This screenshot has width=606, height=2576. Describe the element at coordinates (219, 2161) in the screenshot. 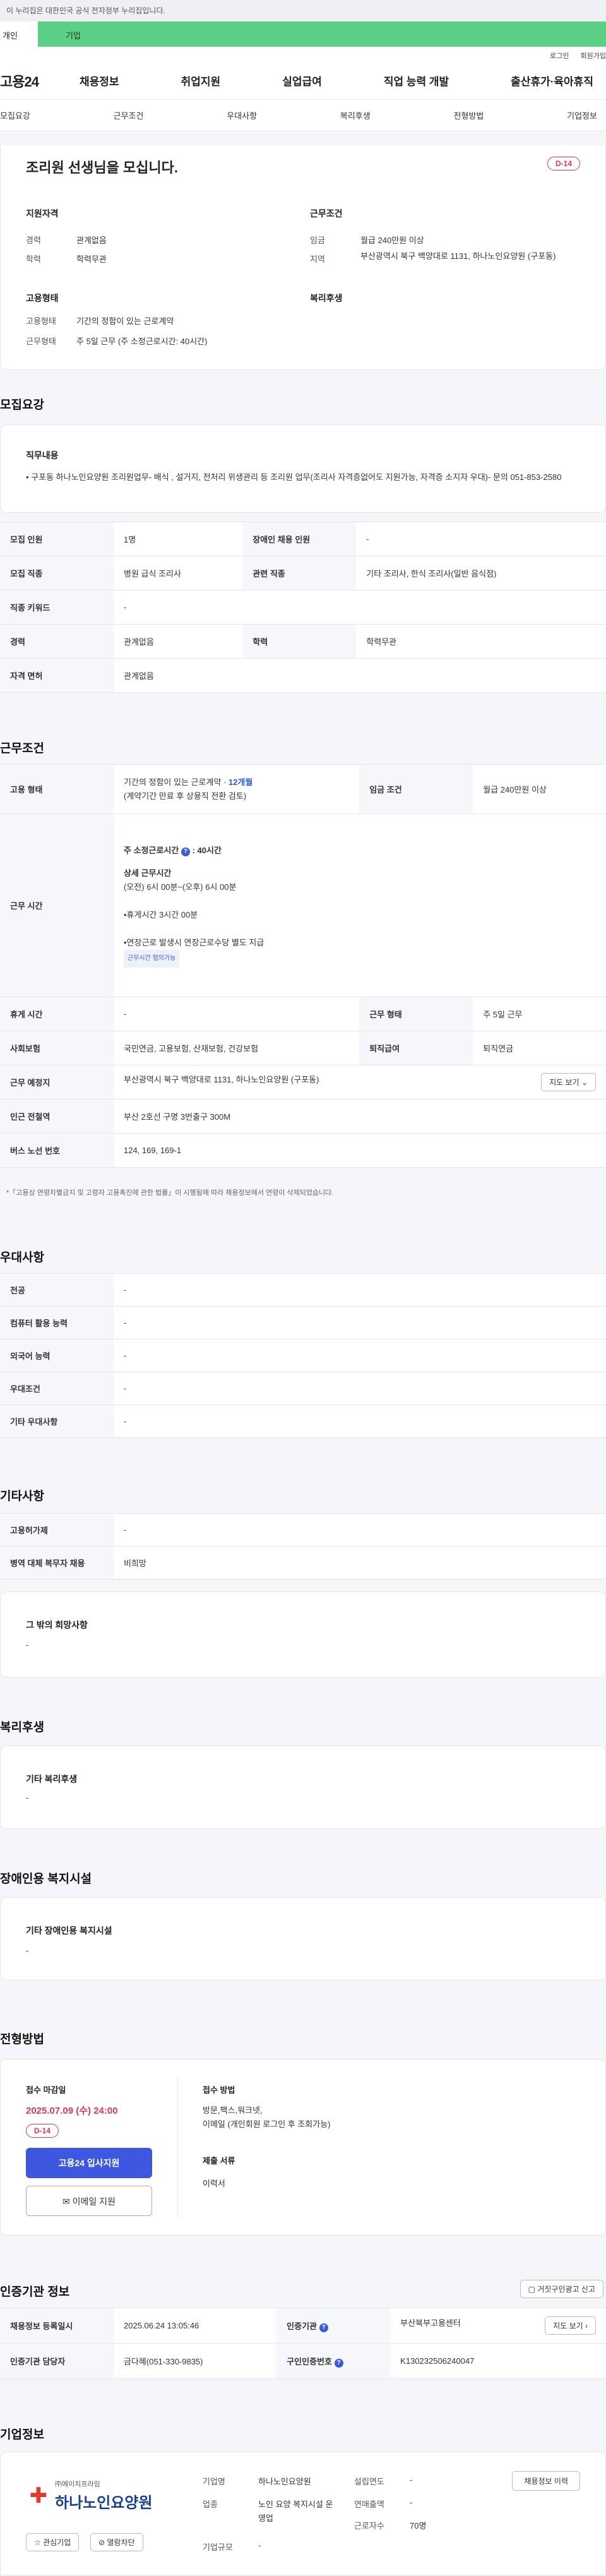

I see `docs-title: 제출 서류` at that location.